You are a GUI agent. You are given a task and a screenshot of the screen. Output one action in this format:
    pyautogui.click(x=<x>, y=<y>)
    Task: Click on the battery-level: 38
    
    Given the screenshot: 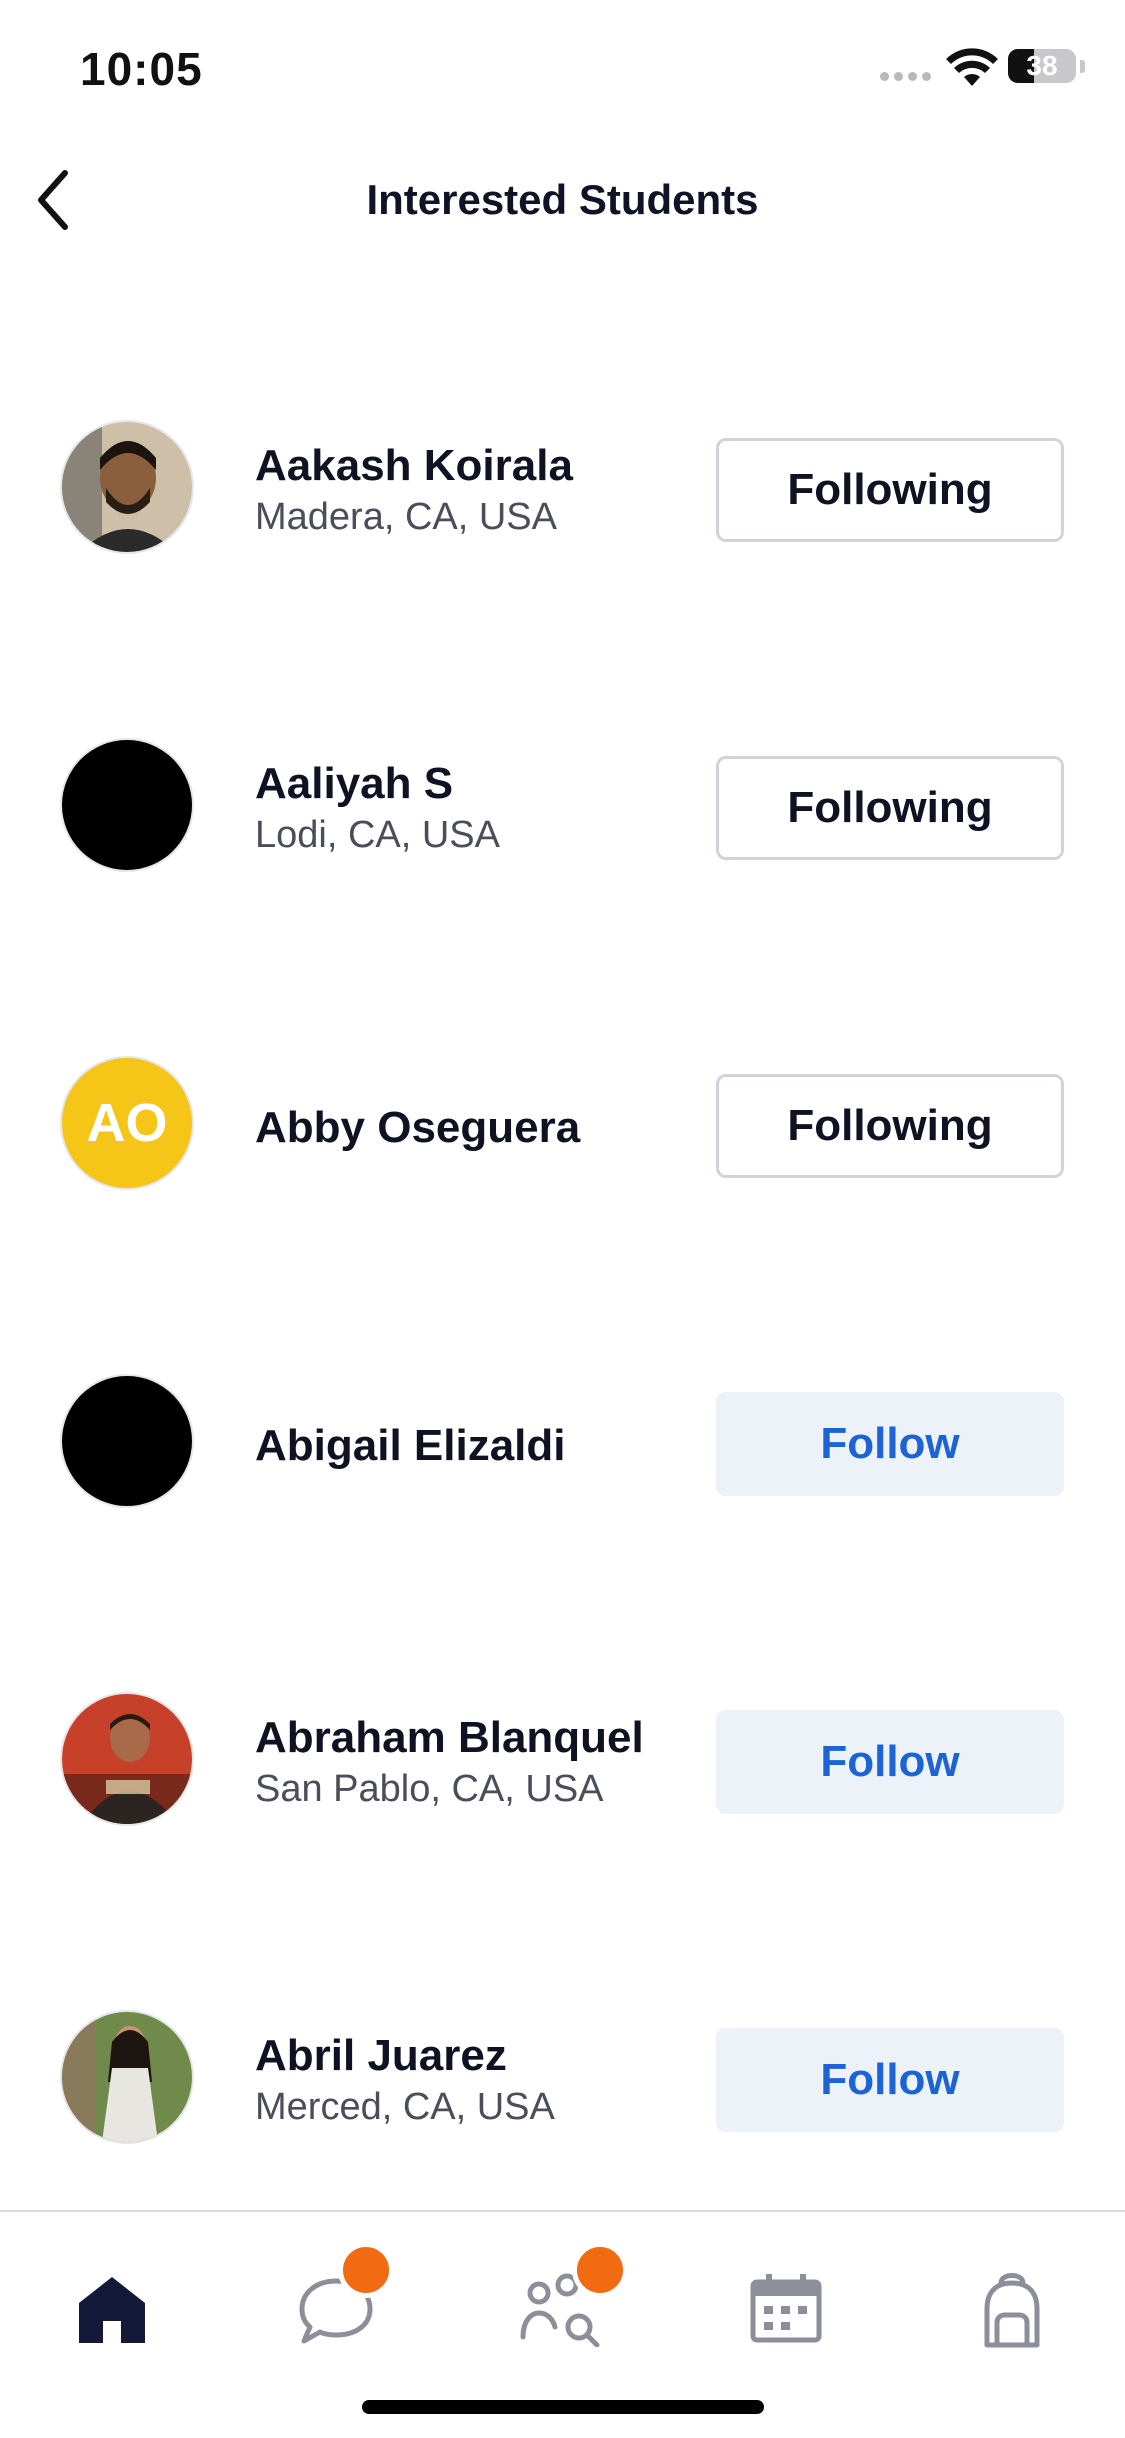 What is the action you would take?
    pyautogui.click(x=1042, y=65)
    